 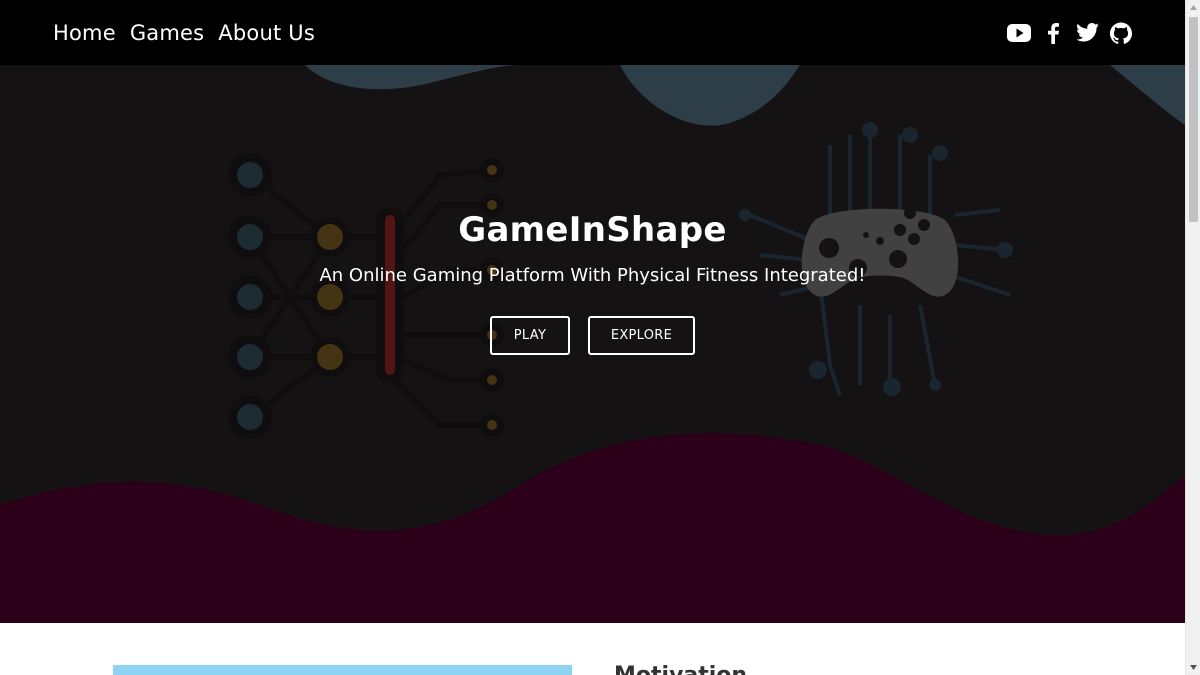 I want to click on hero-title: GameInShape, so click(x=592, y=230).